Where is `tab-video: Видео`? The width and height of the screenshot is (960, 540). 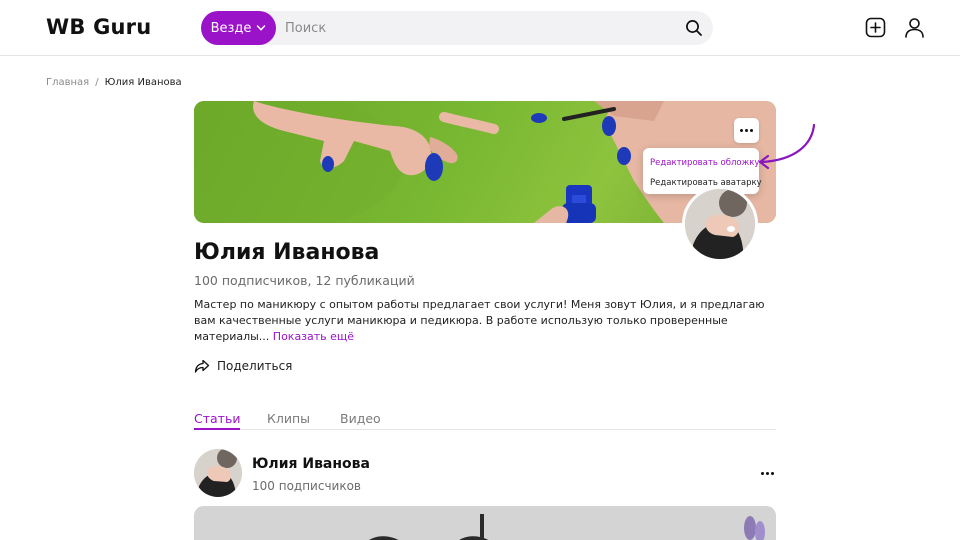 tab-video: Видео is located at coordinates (360, 420).